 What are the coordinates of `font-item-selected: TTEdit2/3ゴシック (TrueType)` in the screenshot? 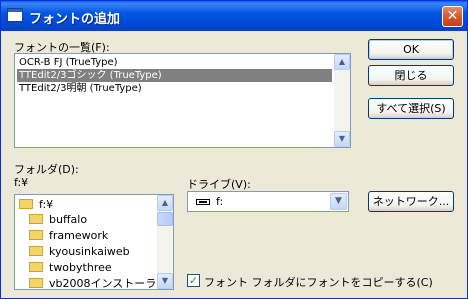 It's located at (174, 75).